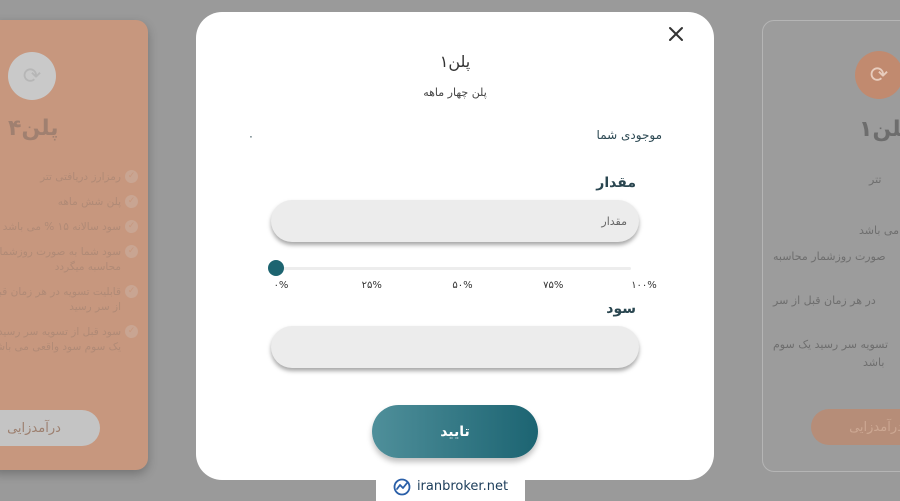  I want to click on plan-card-title: پلن۱, so click(879, 129).